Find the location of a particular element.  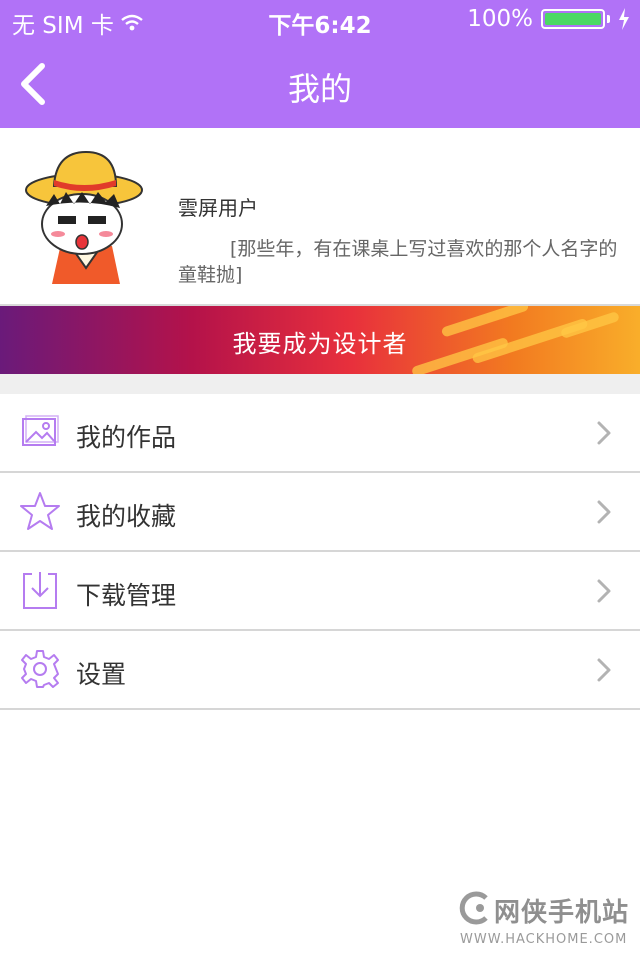

menu-item-my-favorites: 我的收藏 is located at coordinates (320, 512).